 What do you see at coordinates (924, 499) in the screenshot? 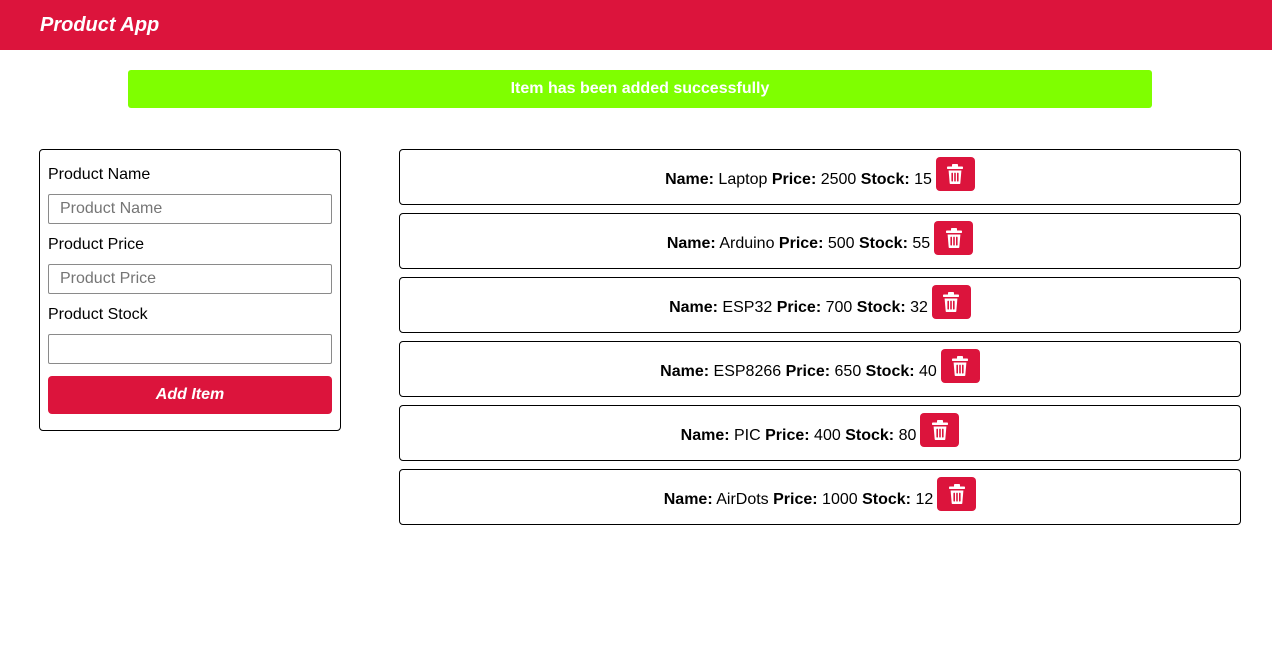
I see `product-stock: 12` at bounding box center [924, 499].